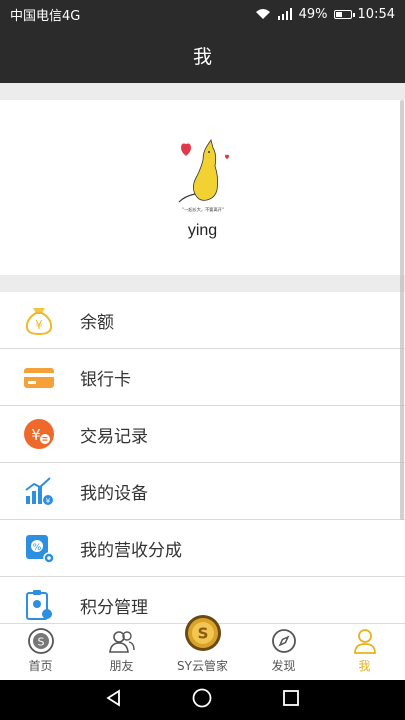 The width and height of the screenshot is (405, 720). What do you see at coordinates (402, 310) in the screenshot?
I see `scrollbar` at bounding box center [402, 310].